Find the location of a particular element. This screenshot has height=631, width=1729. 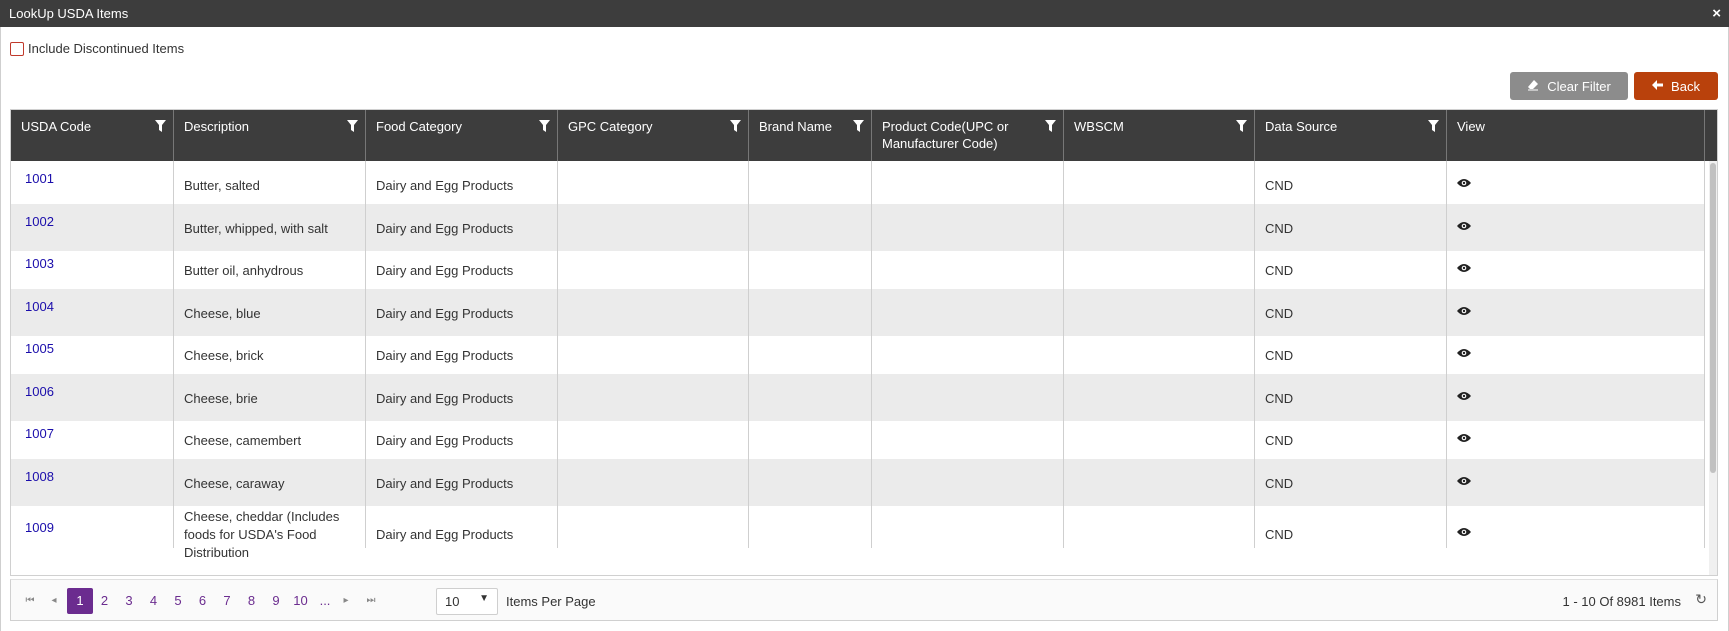

column-header-gpc-category: GPC Category is located at coordinates (653, 135).